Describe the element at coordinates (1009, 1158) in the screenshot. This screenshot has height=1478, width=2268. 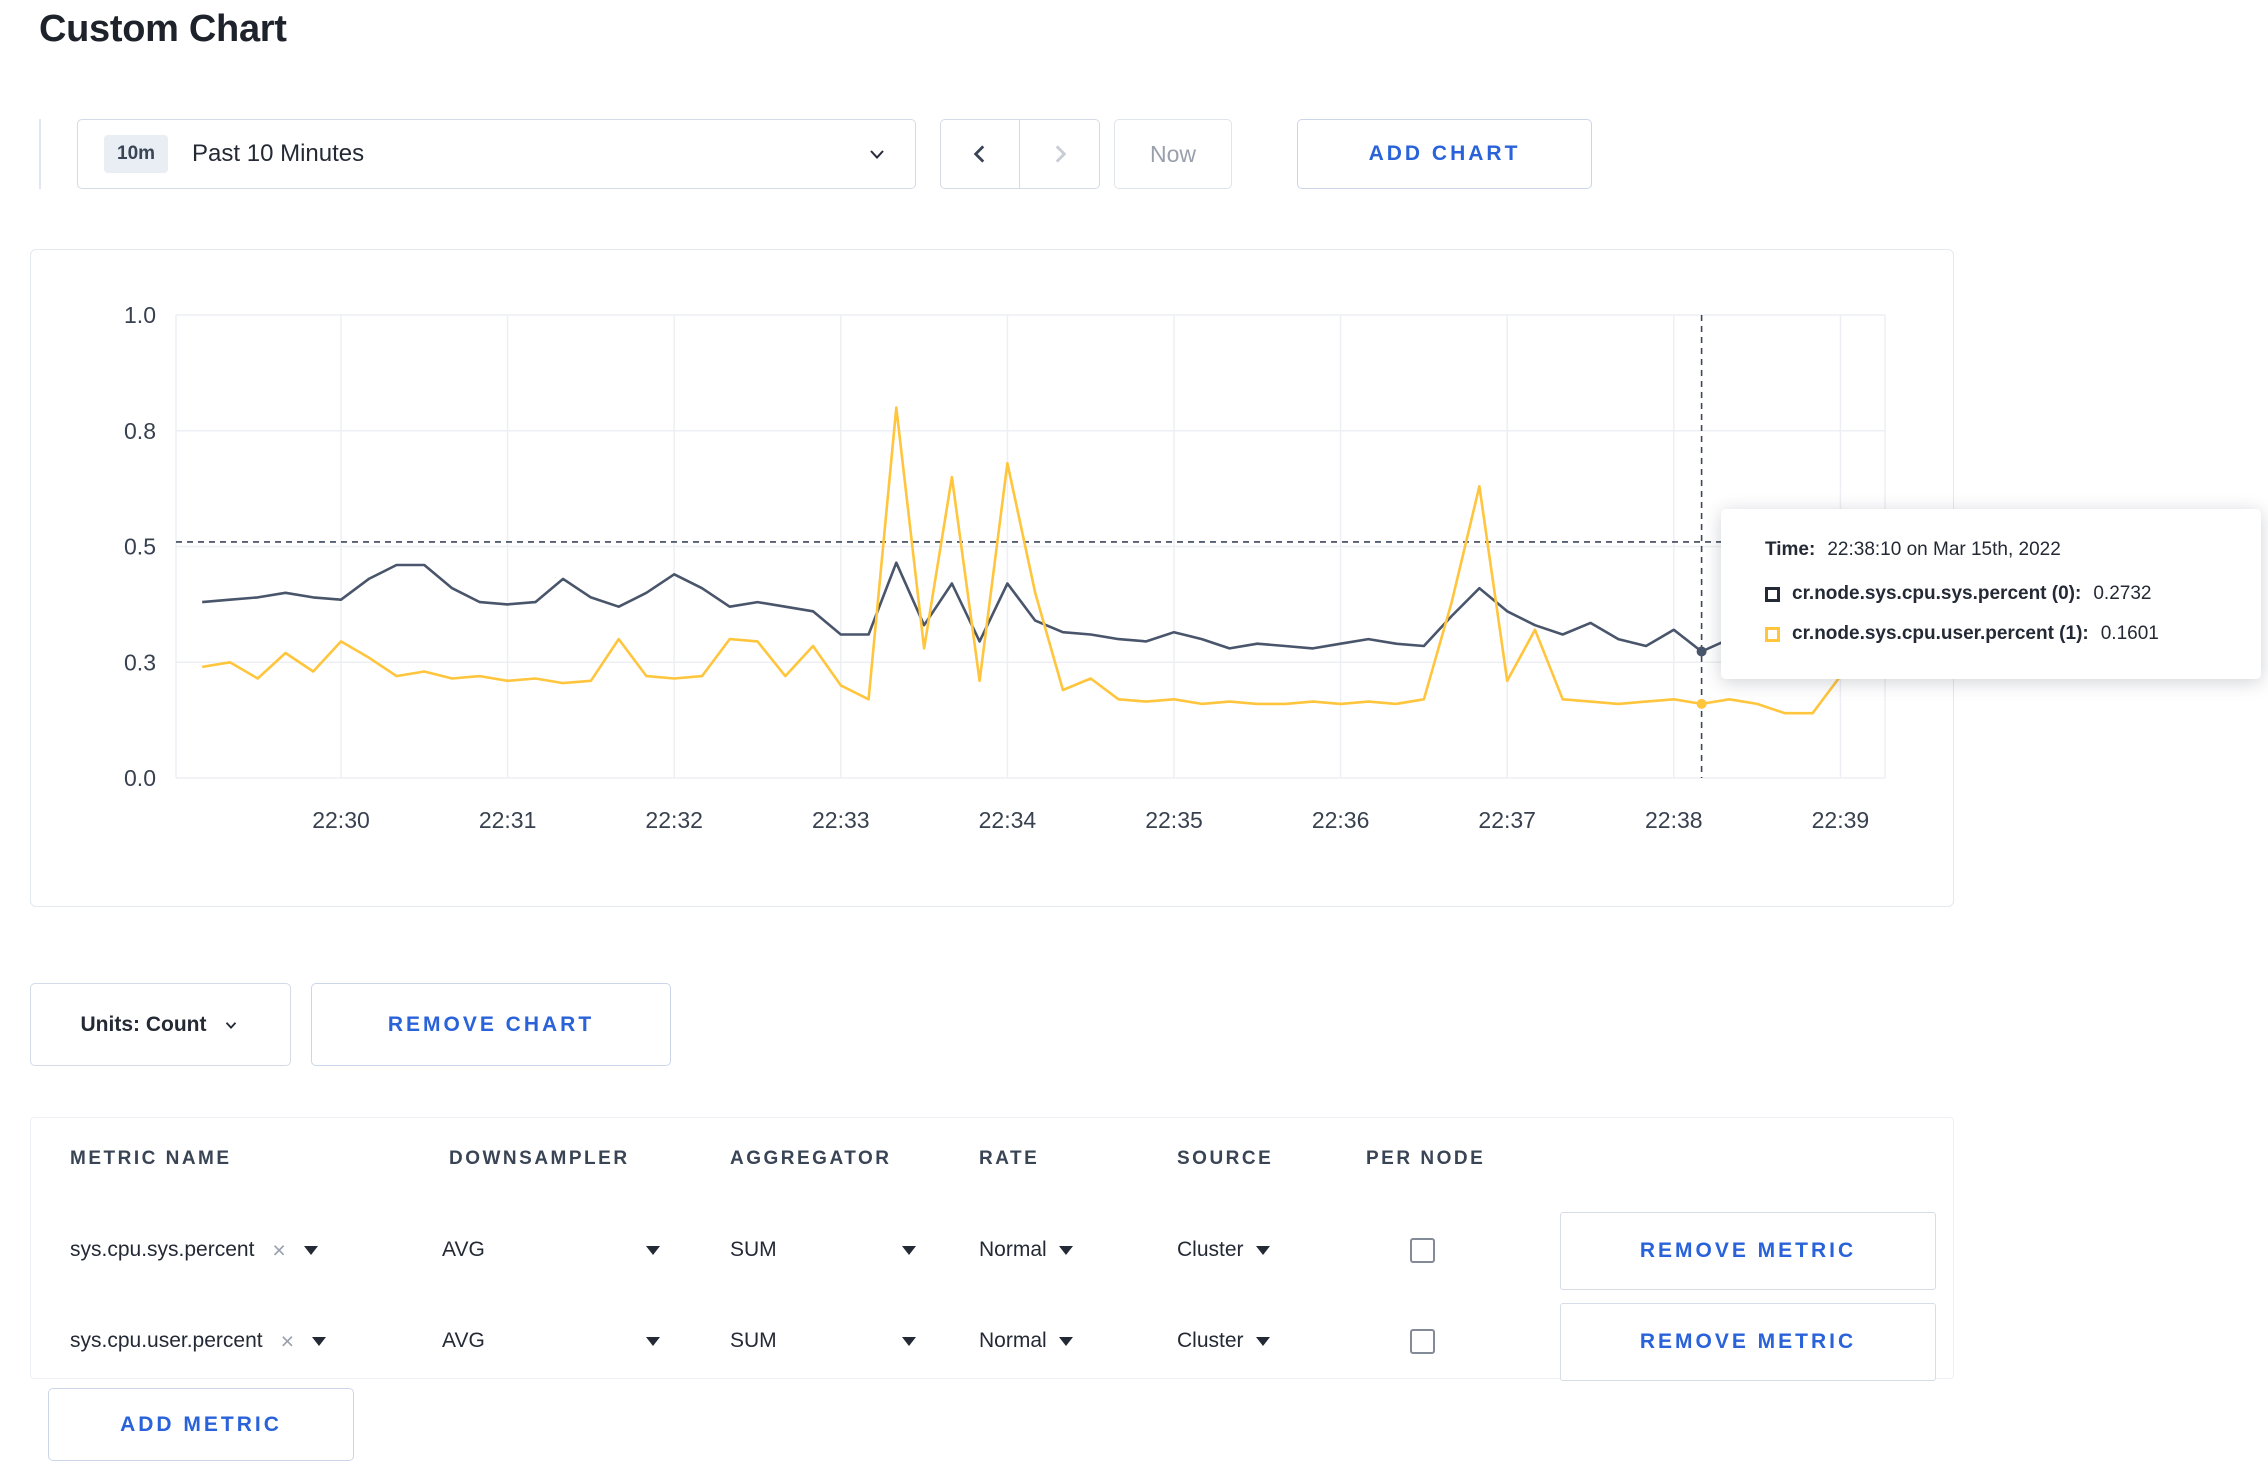
I see `col-header-rate: RATE` at that location.